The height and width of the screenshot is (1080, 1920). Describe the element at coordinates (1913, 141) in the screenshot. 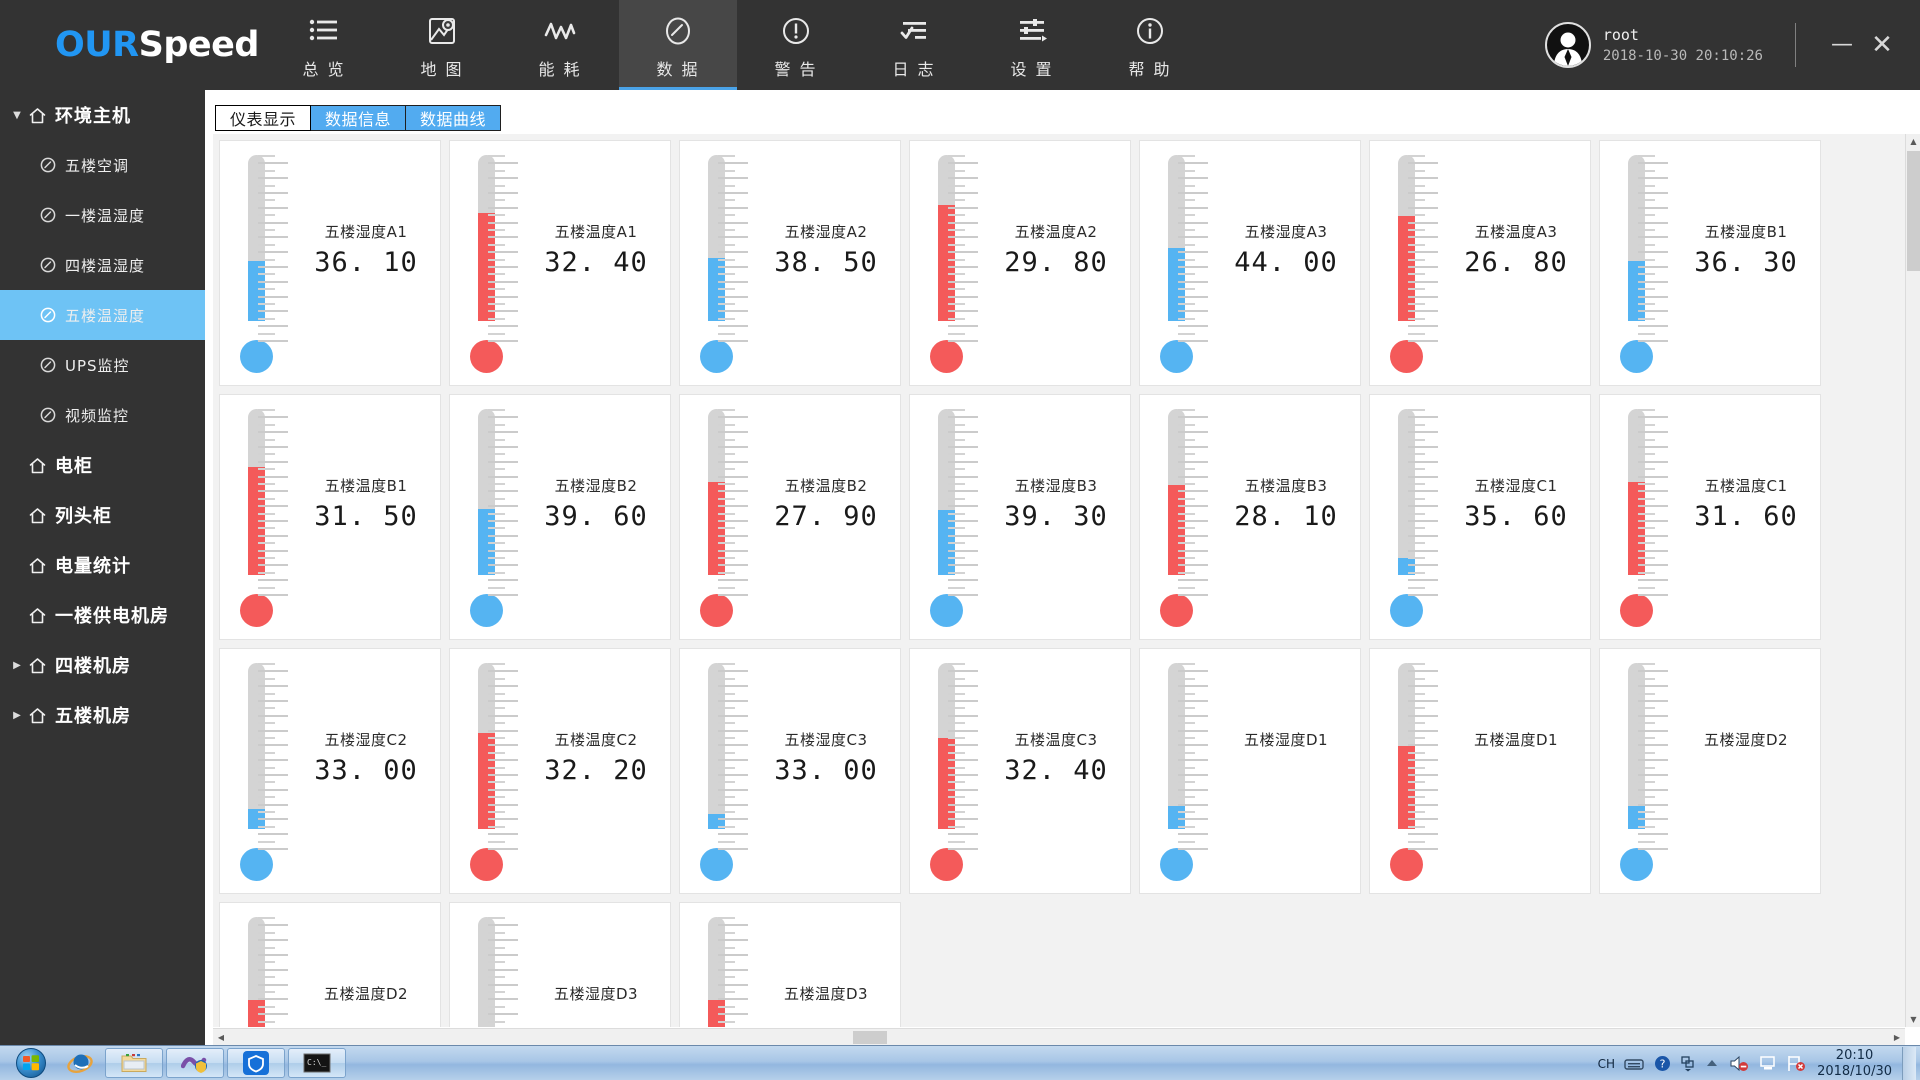

I see `scroll-up-arrow: ▲` at that location.